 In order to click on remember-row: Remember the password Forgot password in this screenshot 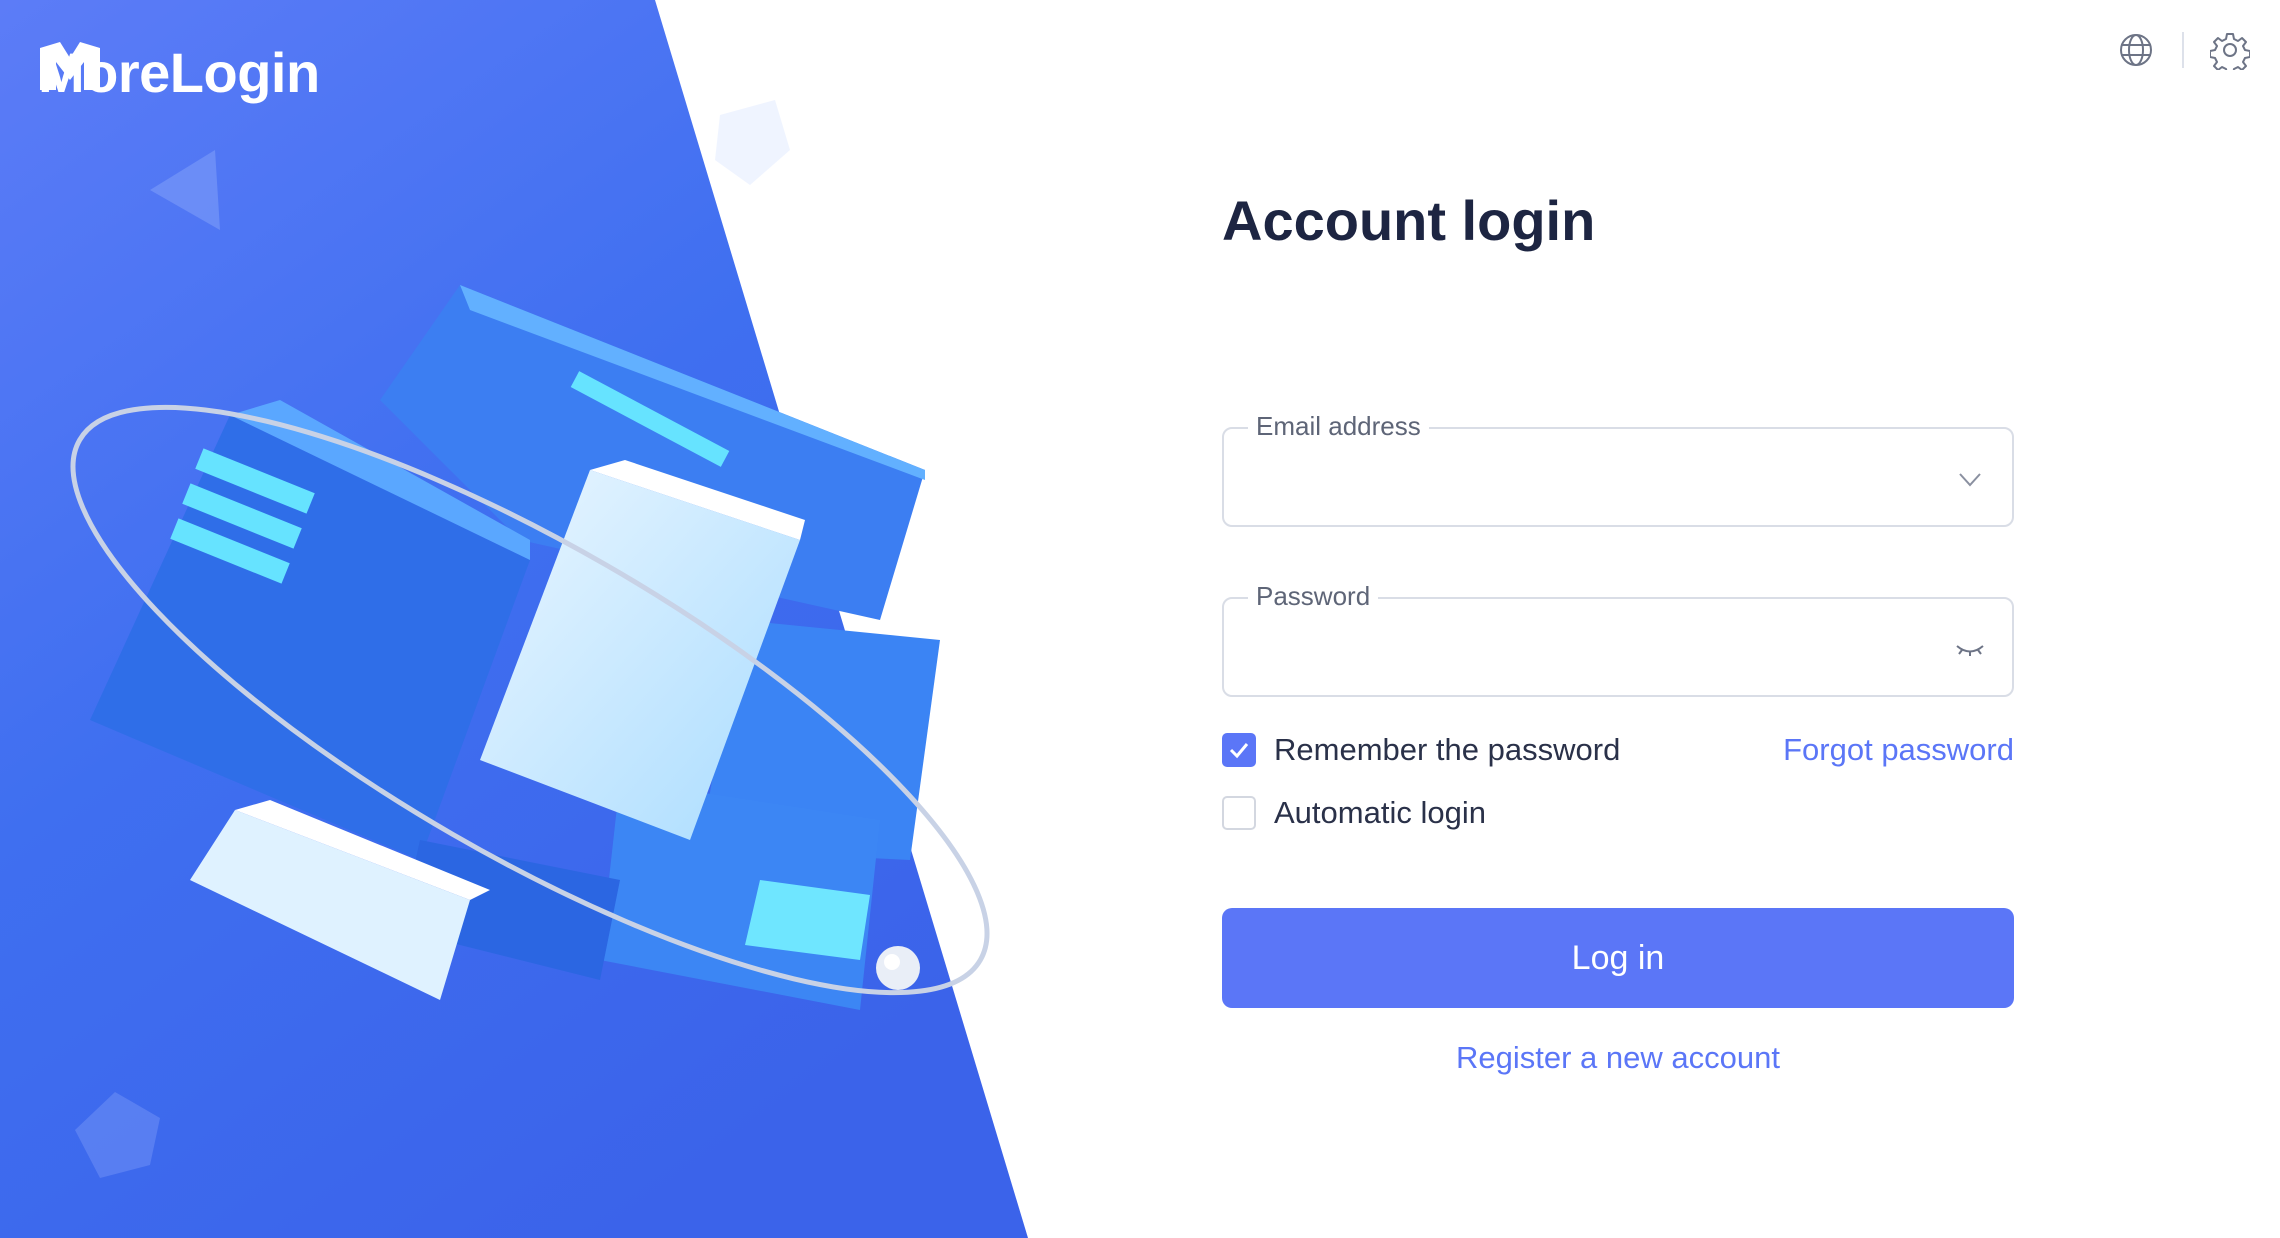, I will do `click(1618, 750)`.